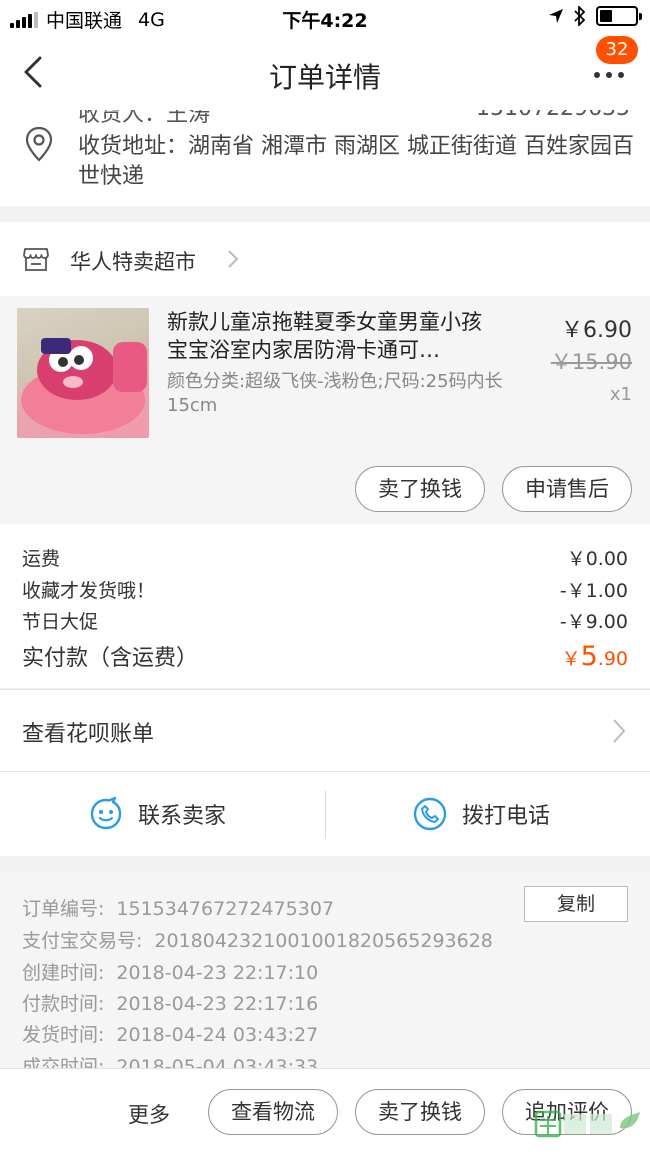 The image size is (650, 1156). I want to click on total-value: ￥5.90, so click(595, 656).